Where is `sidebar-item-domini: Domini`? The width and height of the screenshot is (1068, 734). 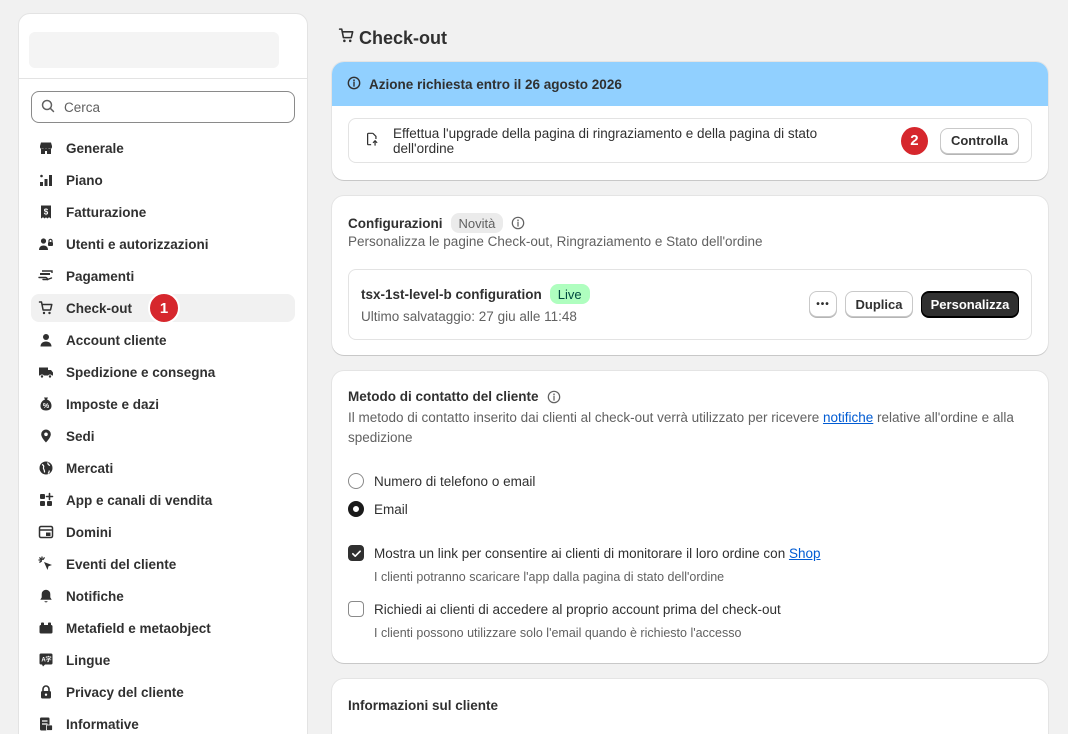
sidebar-item-domini: Domini is located at coordinates (163, 532).